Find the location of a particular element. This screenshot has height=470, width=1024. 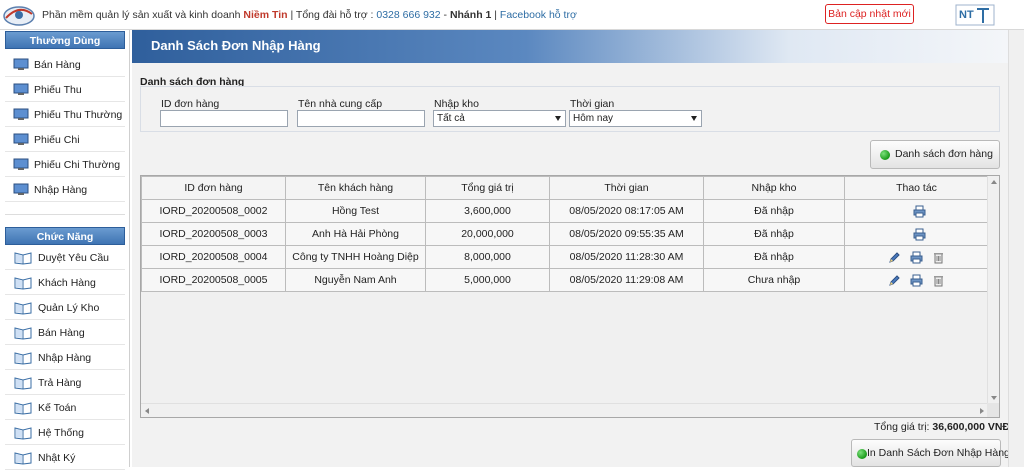

sidebar-item-nhat-ky: Nhật Ký is located at coordinates (65, 457).